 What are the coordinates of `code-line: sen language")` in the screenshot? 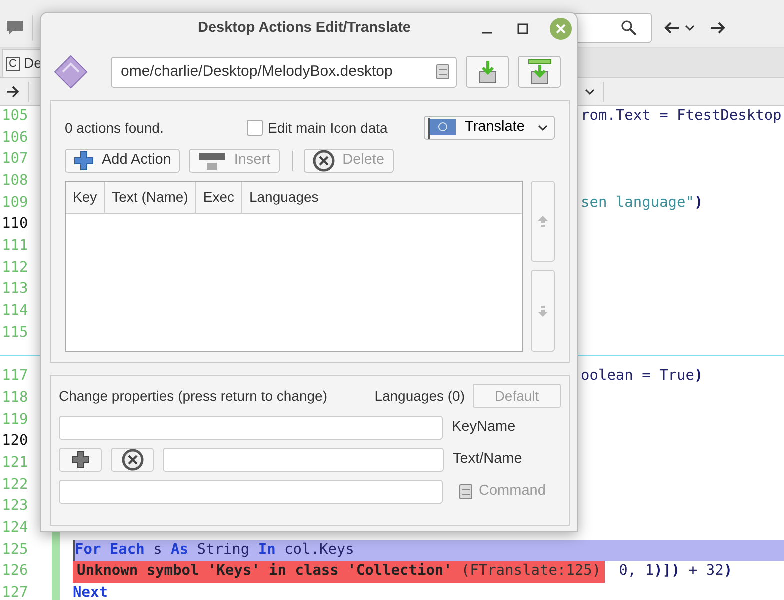 It's located at (642, 203).